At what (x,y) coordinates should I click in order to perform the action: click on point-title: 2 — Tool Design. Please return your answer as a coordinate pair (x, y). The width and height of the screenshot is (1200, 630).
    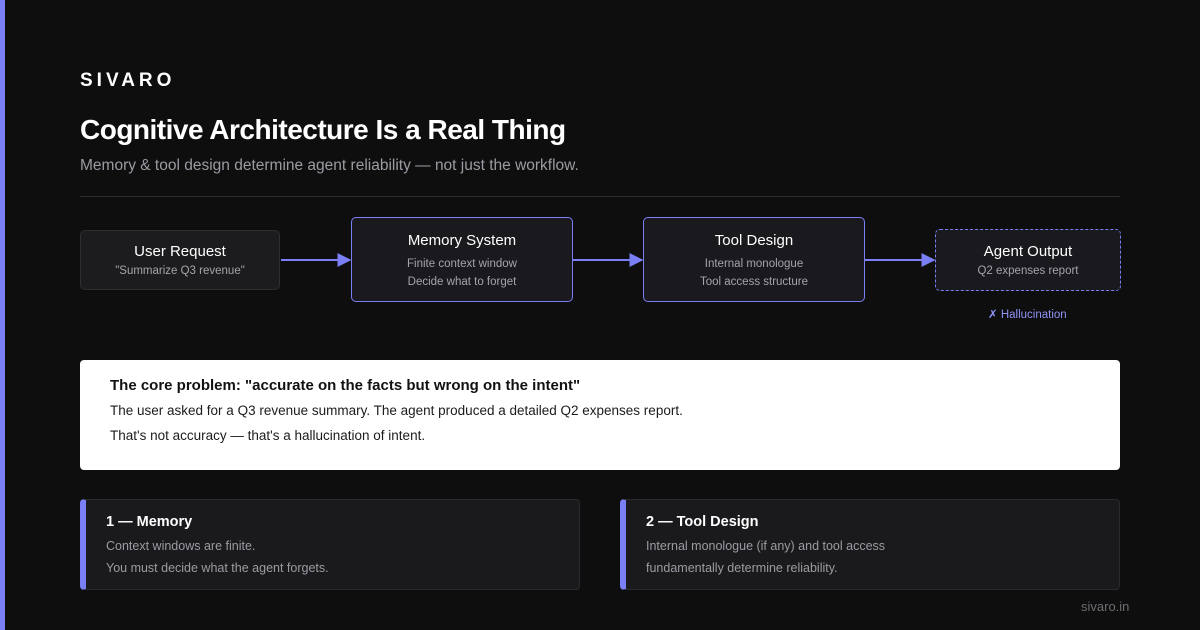
    Looking at the image, I should click on (702, 522).